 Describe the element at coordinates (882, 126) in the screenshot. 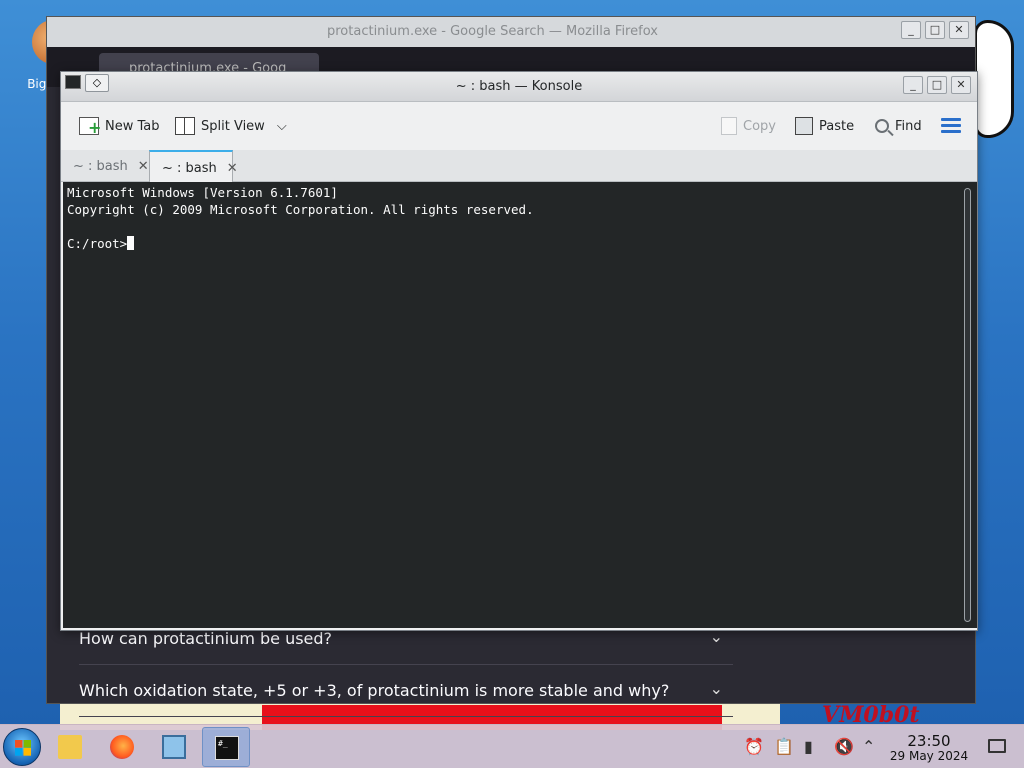

I see `search-icon` at that location.